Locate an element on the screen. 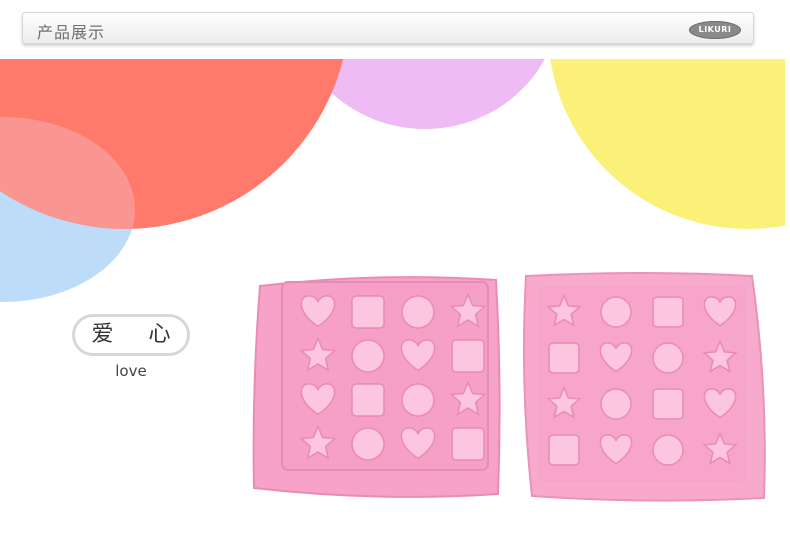  header-bar: 产品展示 LIKURI is located at coordinates (388, 28).